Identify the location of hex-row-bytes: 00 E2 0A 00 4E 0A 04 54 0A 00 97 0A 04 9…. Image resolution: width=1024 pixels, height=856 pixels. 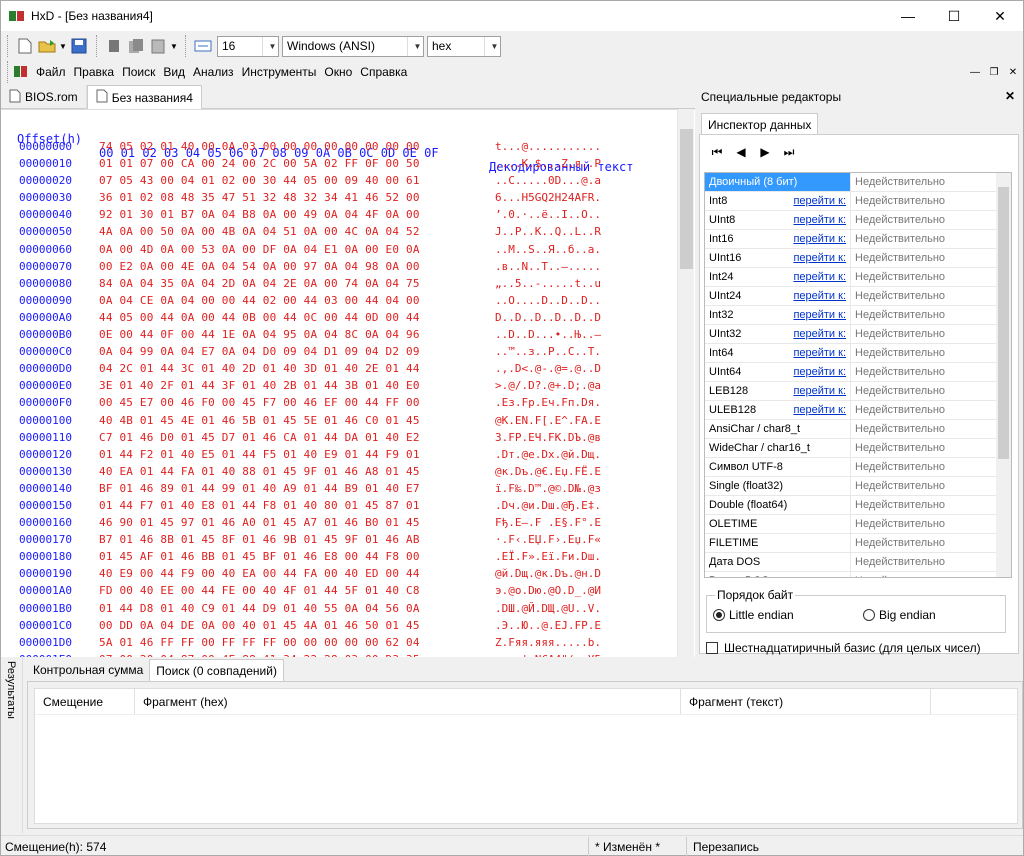
(293, 268).